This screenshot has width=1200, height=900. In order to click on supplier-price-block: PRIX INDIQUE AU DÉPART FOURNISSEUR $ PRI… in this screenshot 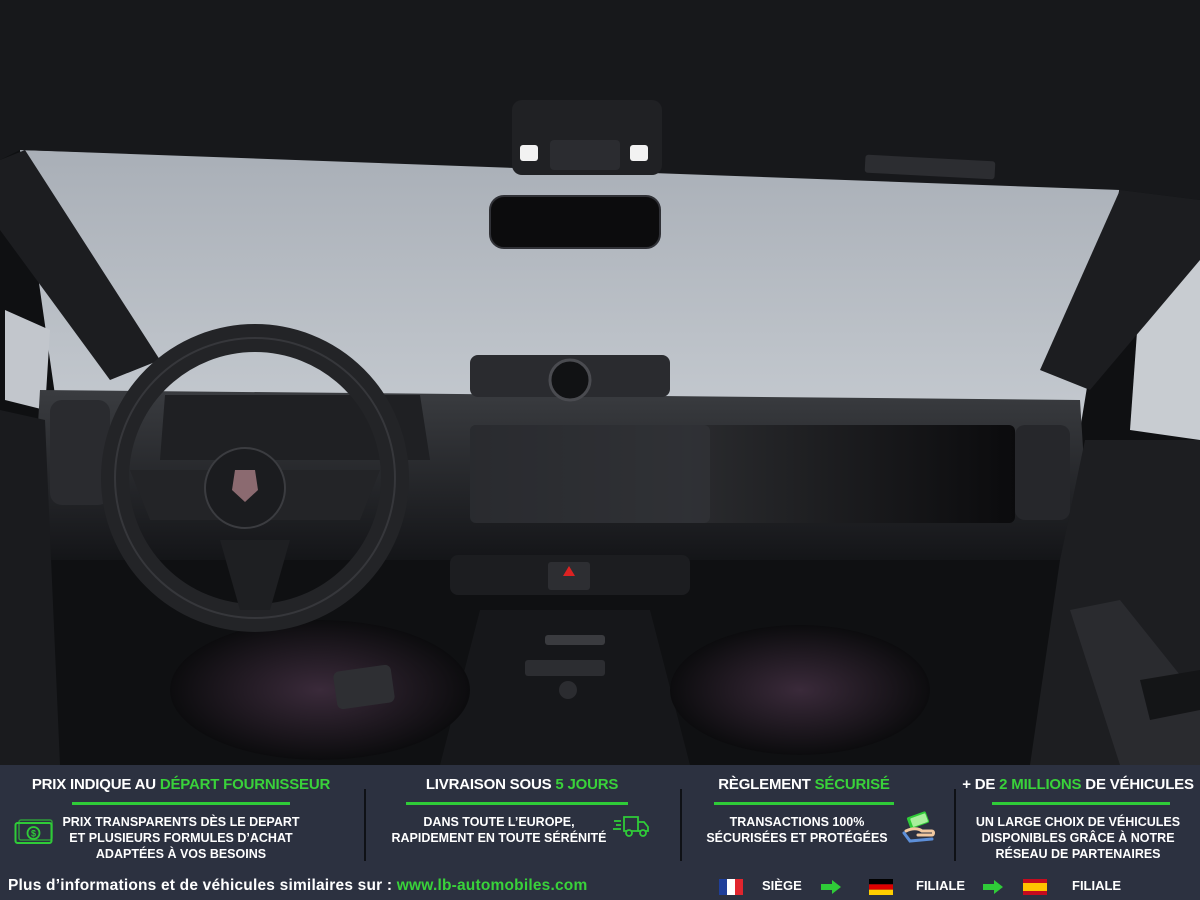, I will do `click(181, 818)`.